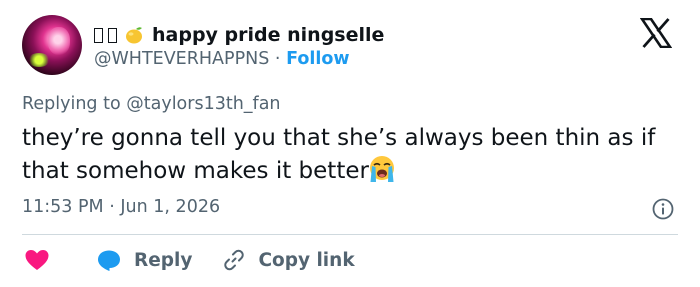 The image size is (700, 287). I want to click on author-handle: @WHTEVERHAPPNS, so click(181, 59).